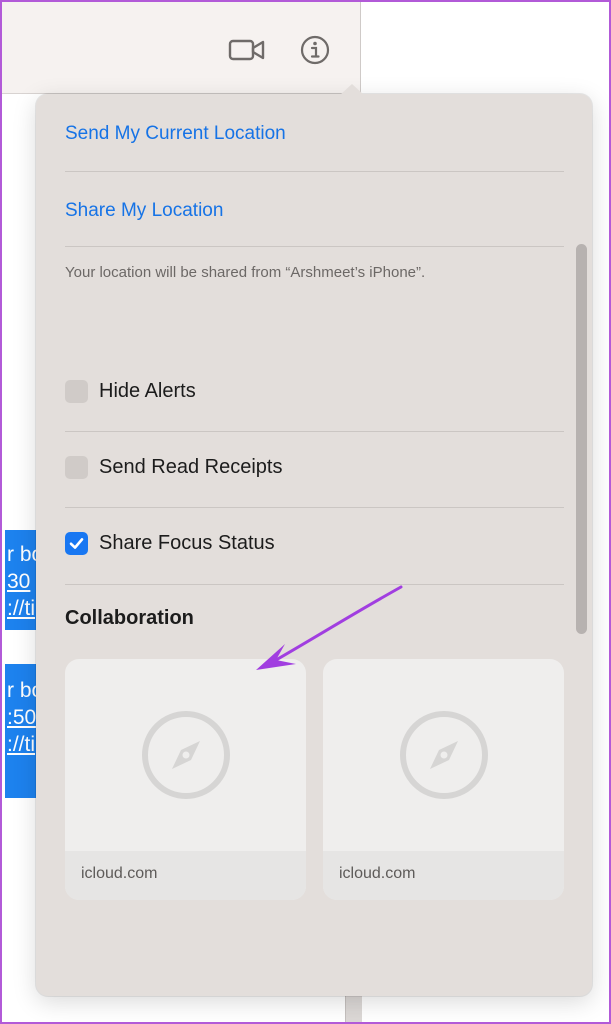 Image resolution: width=611 pixels, height=1024 pixels. Describe the element at coordinates (353, 1009) in the screenshot. I see `background-scrollbar` at that location.